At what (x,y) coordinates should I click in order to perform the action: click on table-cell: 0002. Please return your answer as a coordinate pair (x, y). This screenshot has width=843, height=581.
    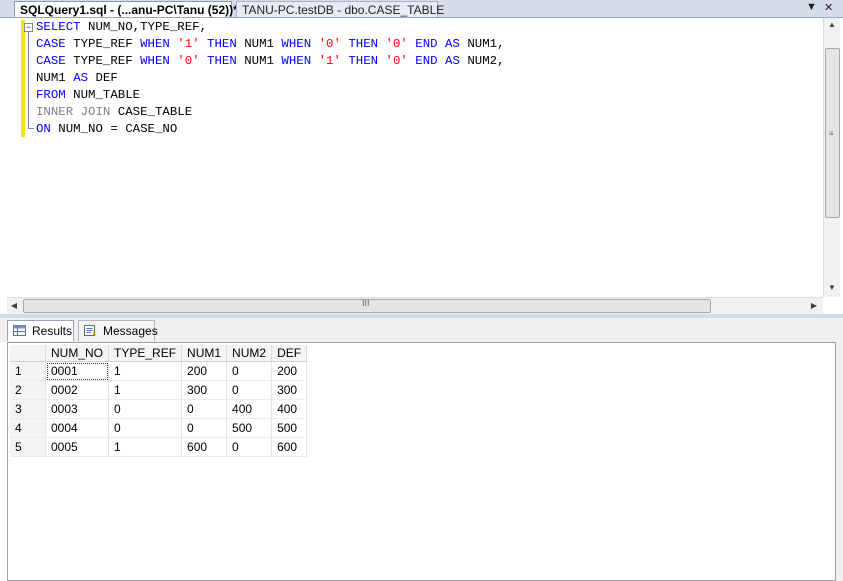
    Looking at the image, I should click on (77, 390).